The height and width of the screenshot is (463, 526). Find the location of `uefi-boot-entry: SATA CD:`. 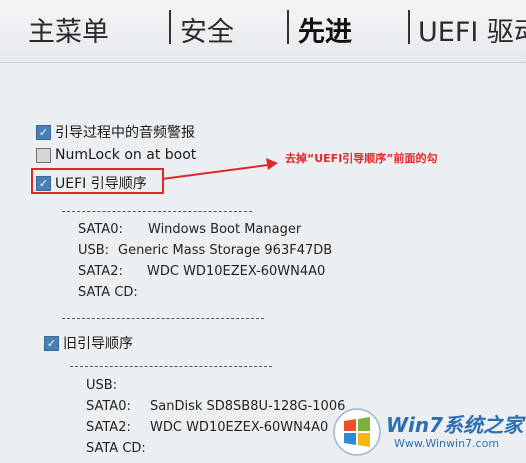

uefi-boot-entry: SATA CD: is located at coordinates (108, 292).